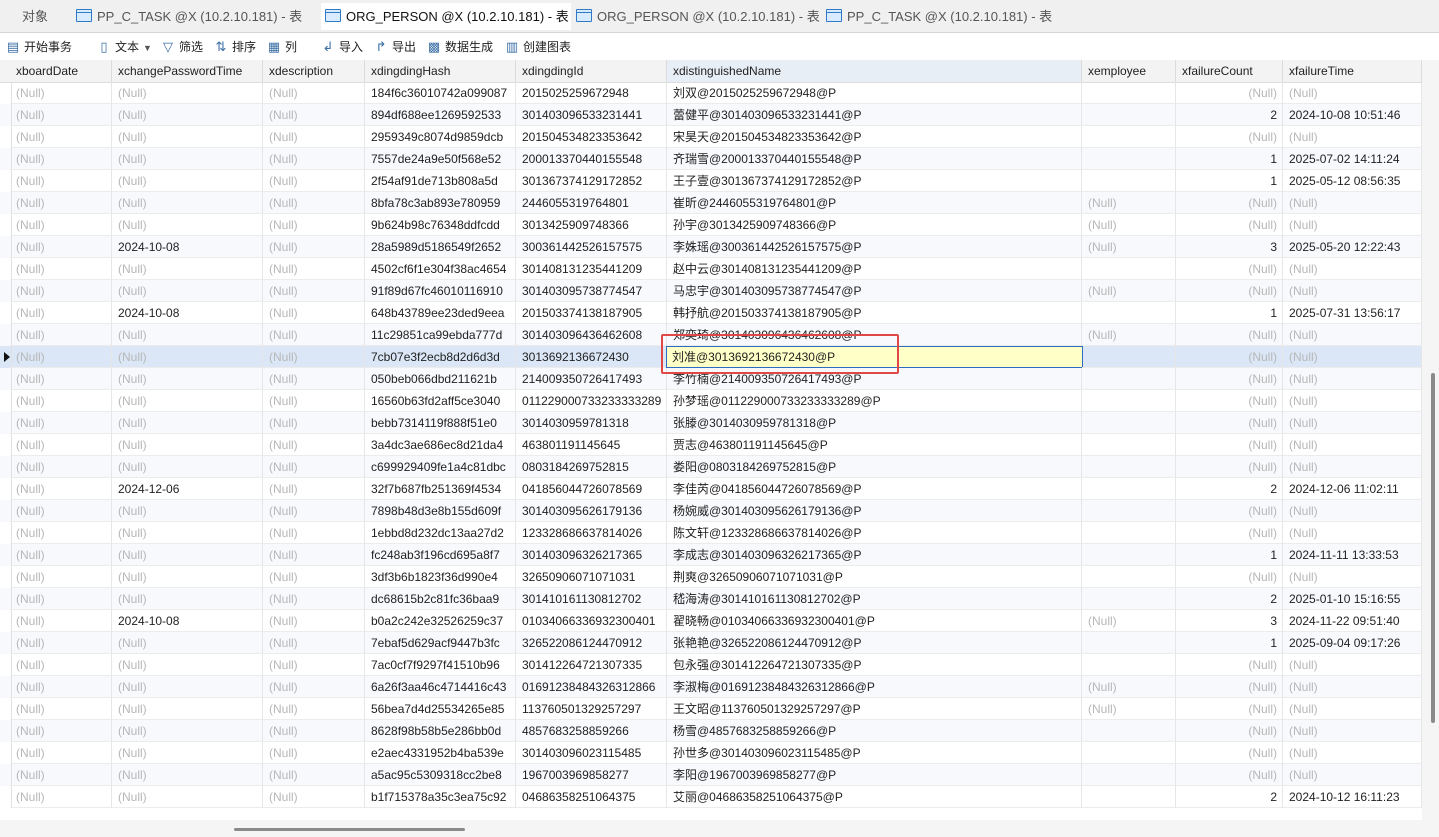 The height and width of the screenshot is (837, 1439). What do you see at coordinates (874, 621) in the screenshot?
I see `cell-xdistinguishedname: 翟晓畅@01034066336932300401@P` at bounding box center [874, 621].